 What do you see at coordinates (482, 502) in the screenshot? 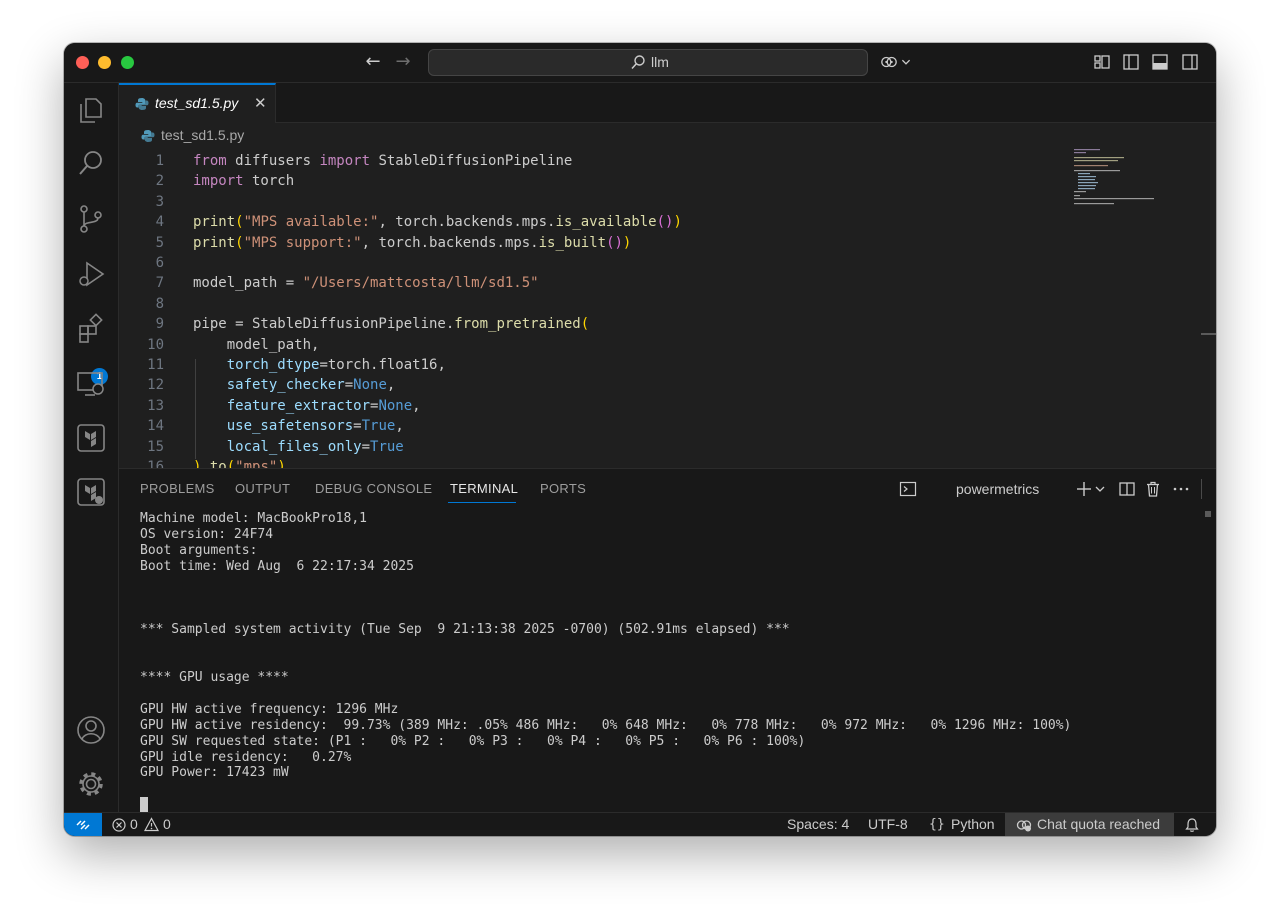
I see `active-tab-indicator` at bounding box center [482, 502].